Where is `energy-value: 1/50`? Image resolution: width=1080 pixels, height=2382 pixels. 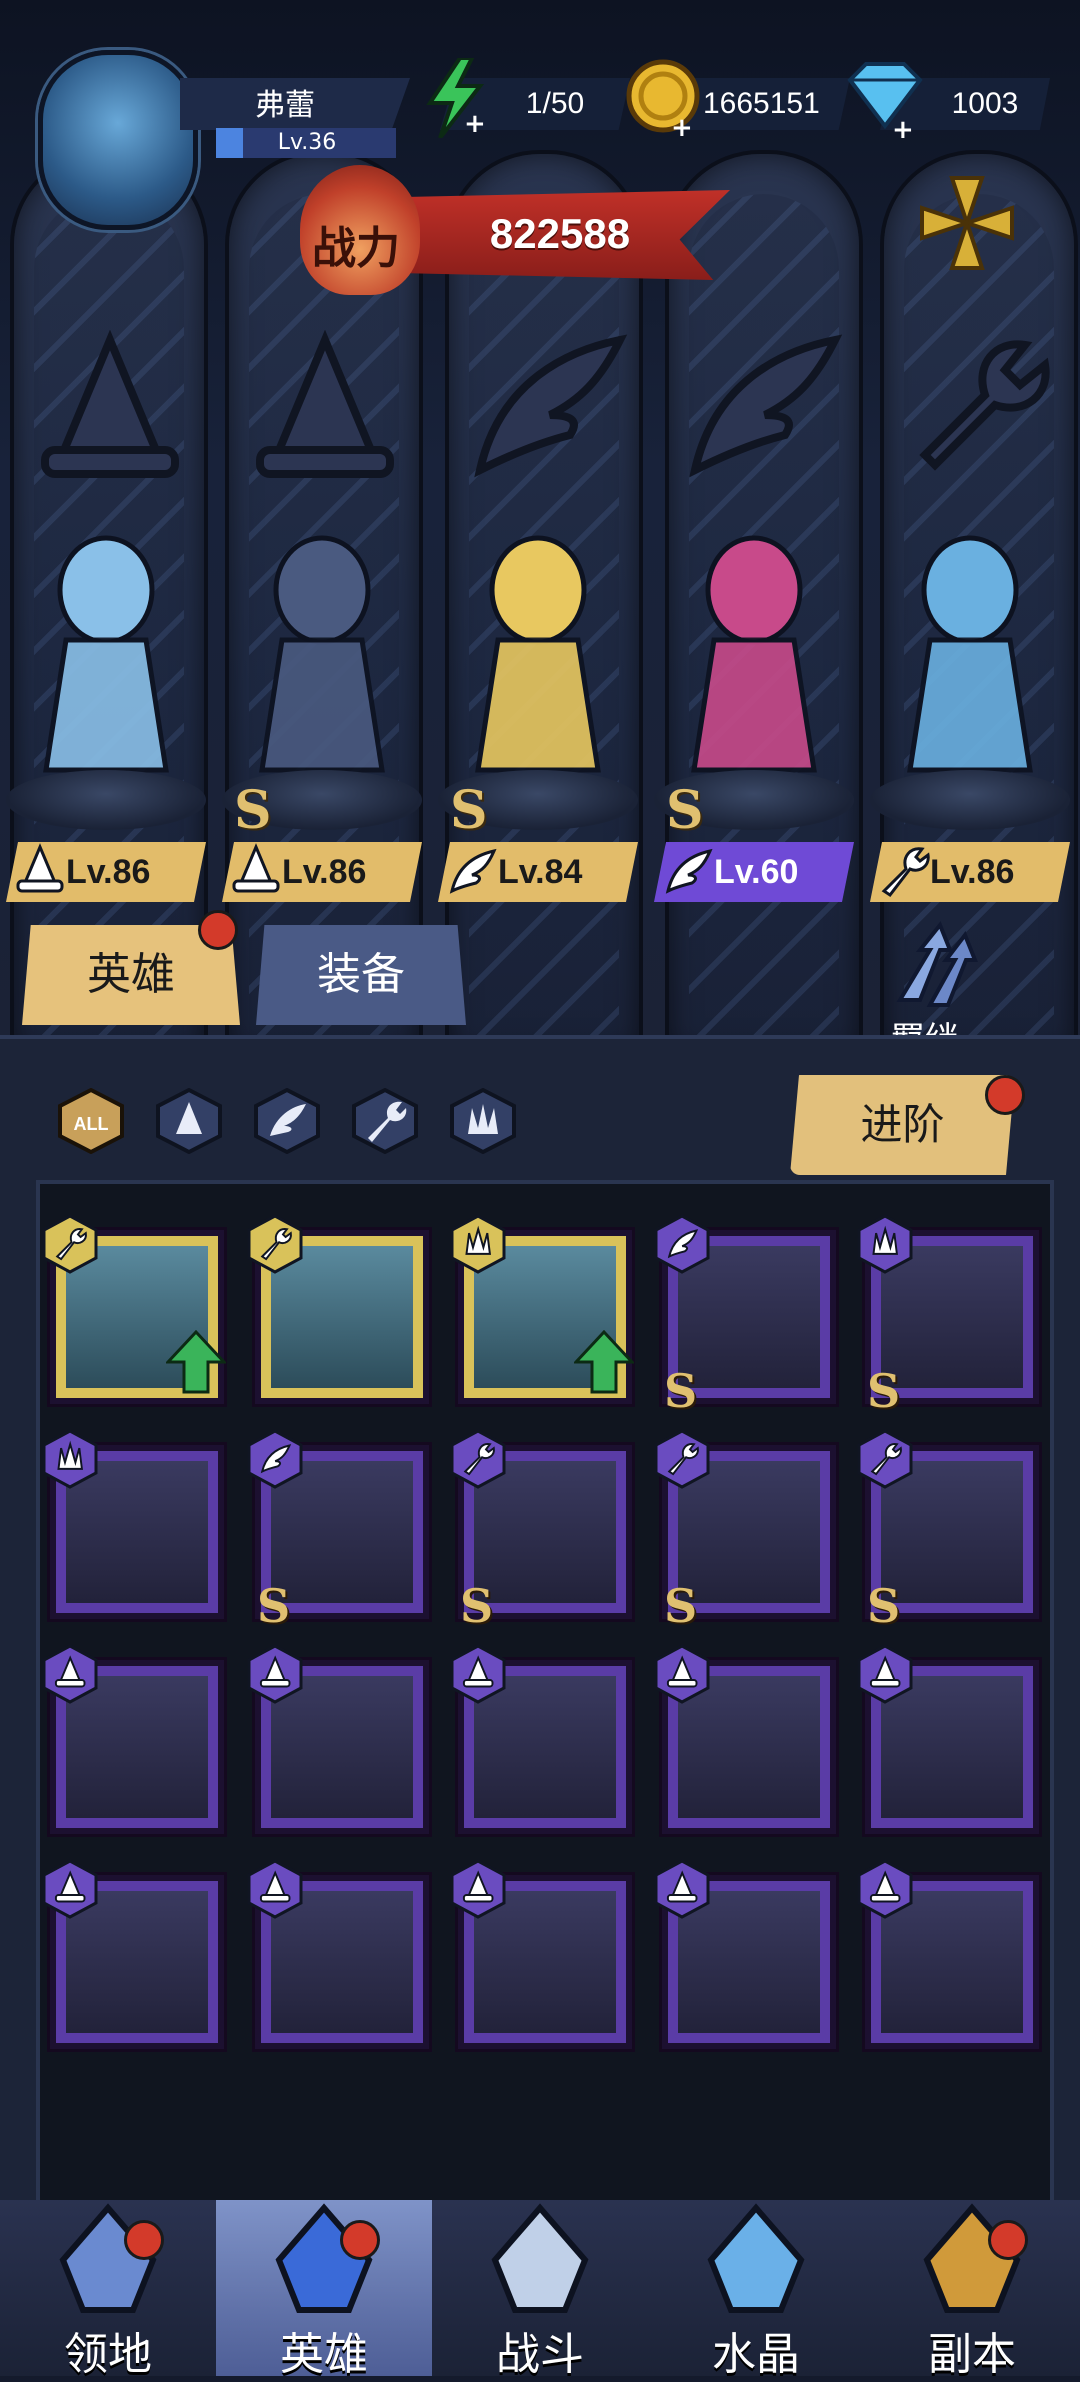
energy-value: 1/50 is located at coordinates (555, 103).